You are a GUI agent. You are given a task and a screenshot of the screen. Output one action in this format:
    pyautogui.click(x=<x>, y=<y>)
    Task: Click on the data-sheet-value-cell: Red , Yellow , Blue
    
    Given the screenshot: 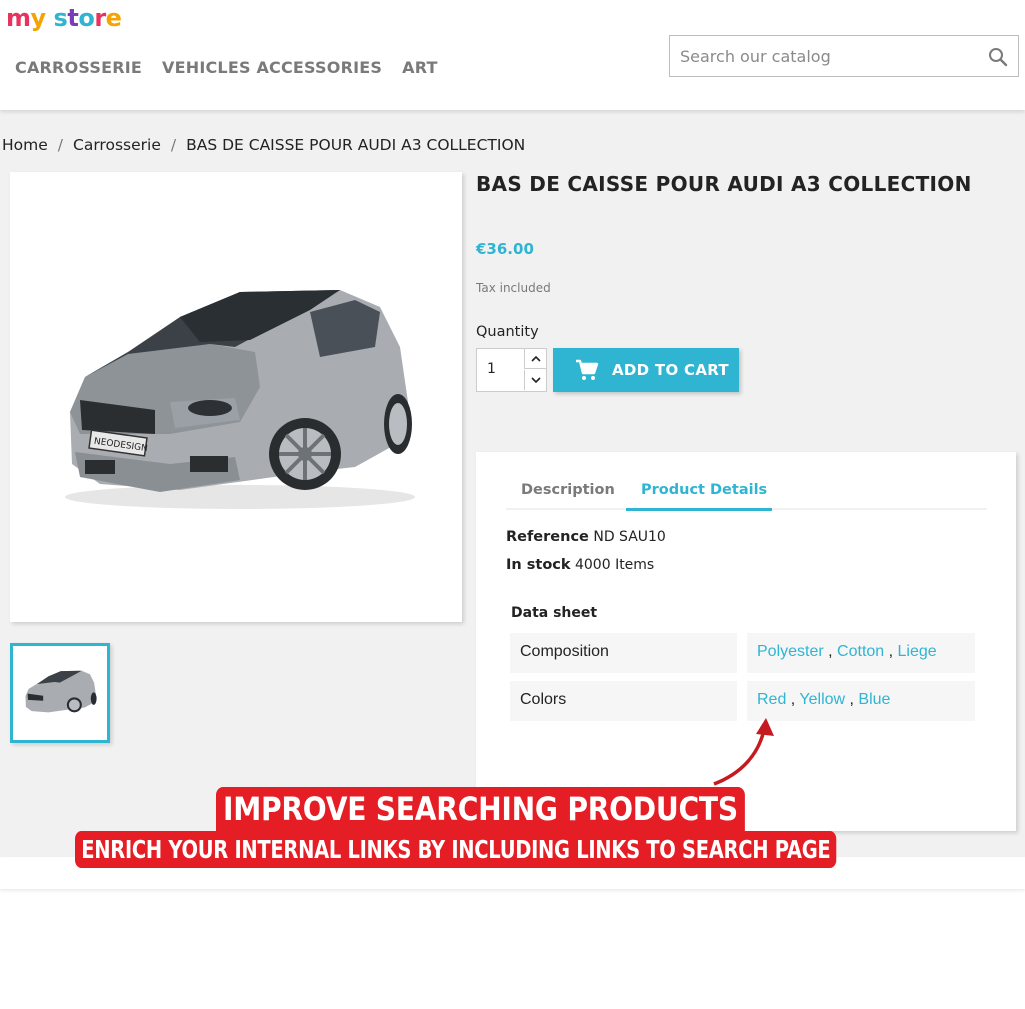 What is the action you would take?
    pyautogui.click(x=861, y=701)
    